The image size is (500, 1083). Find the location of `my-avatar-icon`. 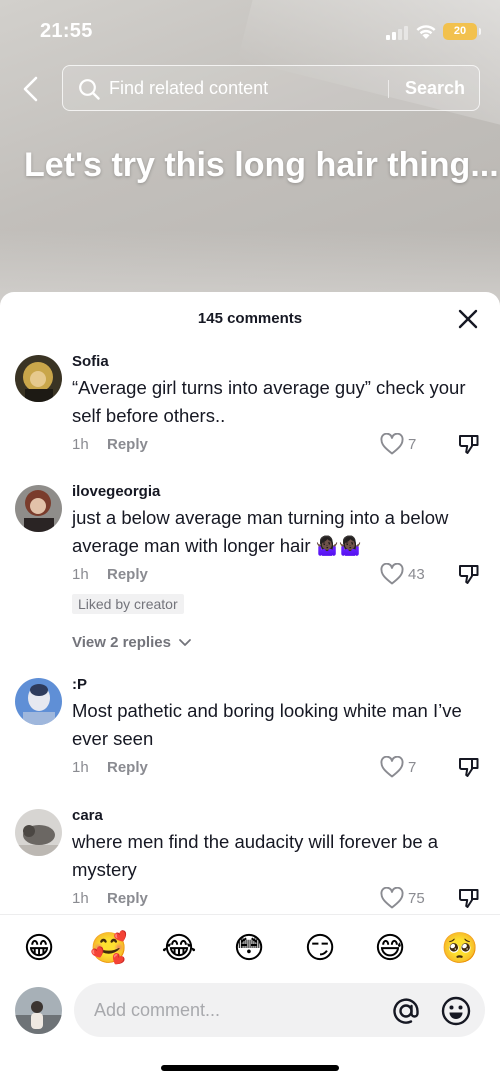

my-avatar-icon is located at coordinates (38, 1010).